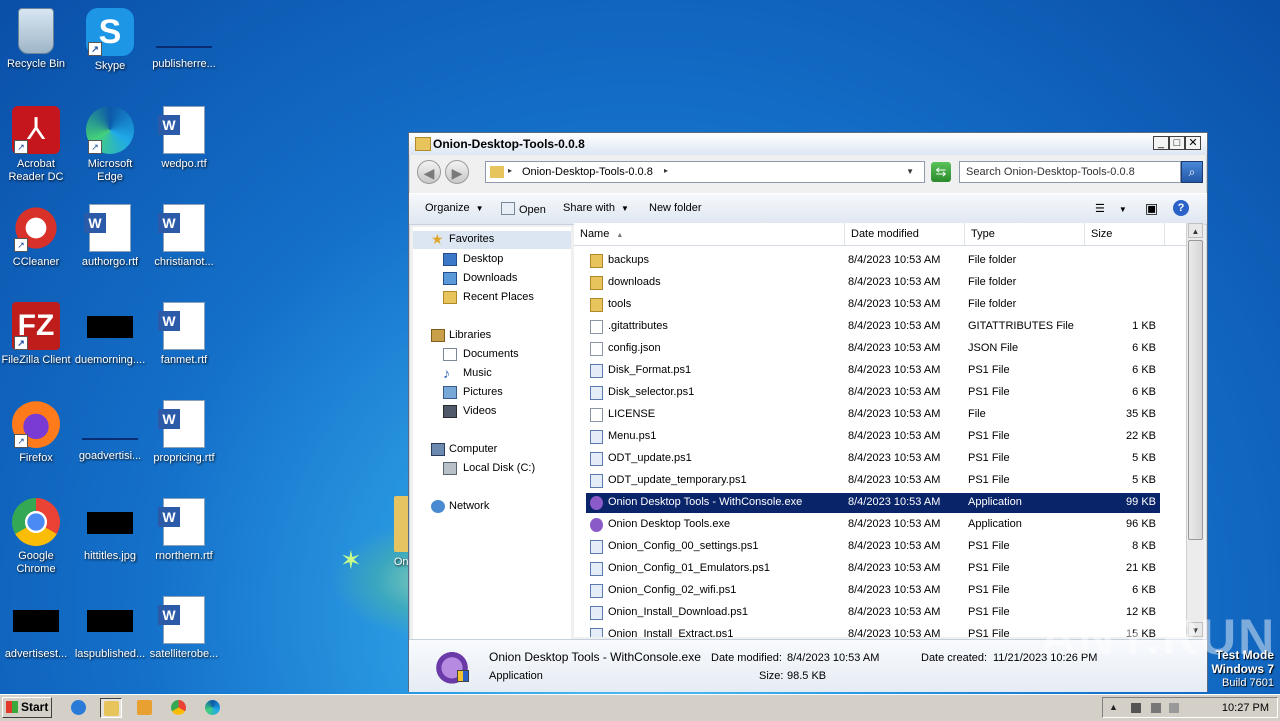 This screenshot has width=1280, height=721. Describe the element at coordinates (492, 279) in the screenshot. I see `nav-item-downloads: Downloads` at that location.